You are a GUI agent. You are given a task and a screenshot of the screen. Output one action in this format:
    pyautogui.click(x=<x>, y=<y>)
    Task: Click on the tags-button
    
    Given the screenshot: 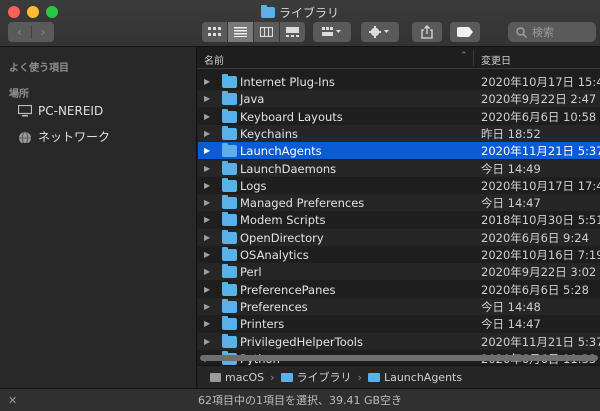 What is the action you would take?
    pyautogui.click(x=465, y=32)
    